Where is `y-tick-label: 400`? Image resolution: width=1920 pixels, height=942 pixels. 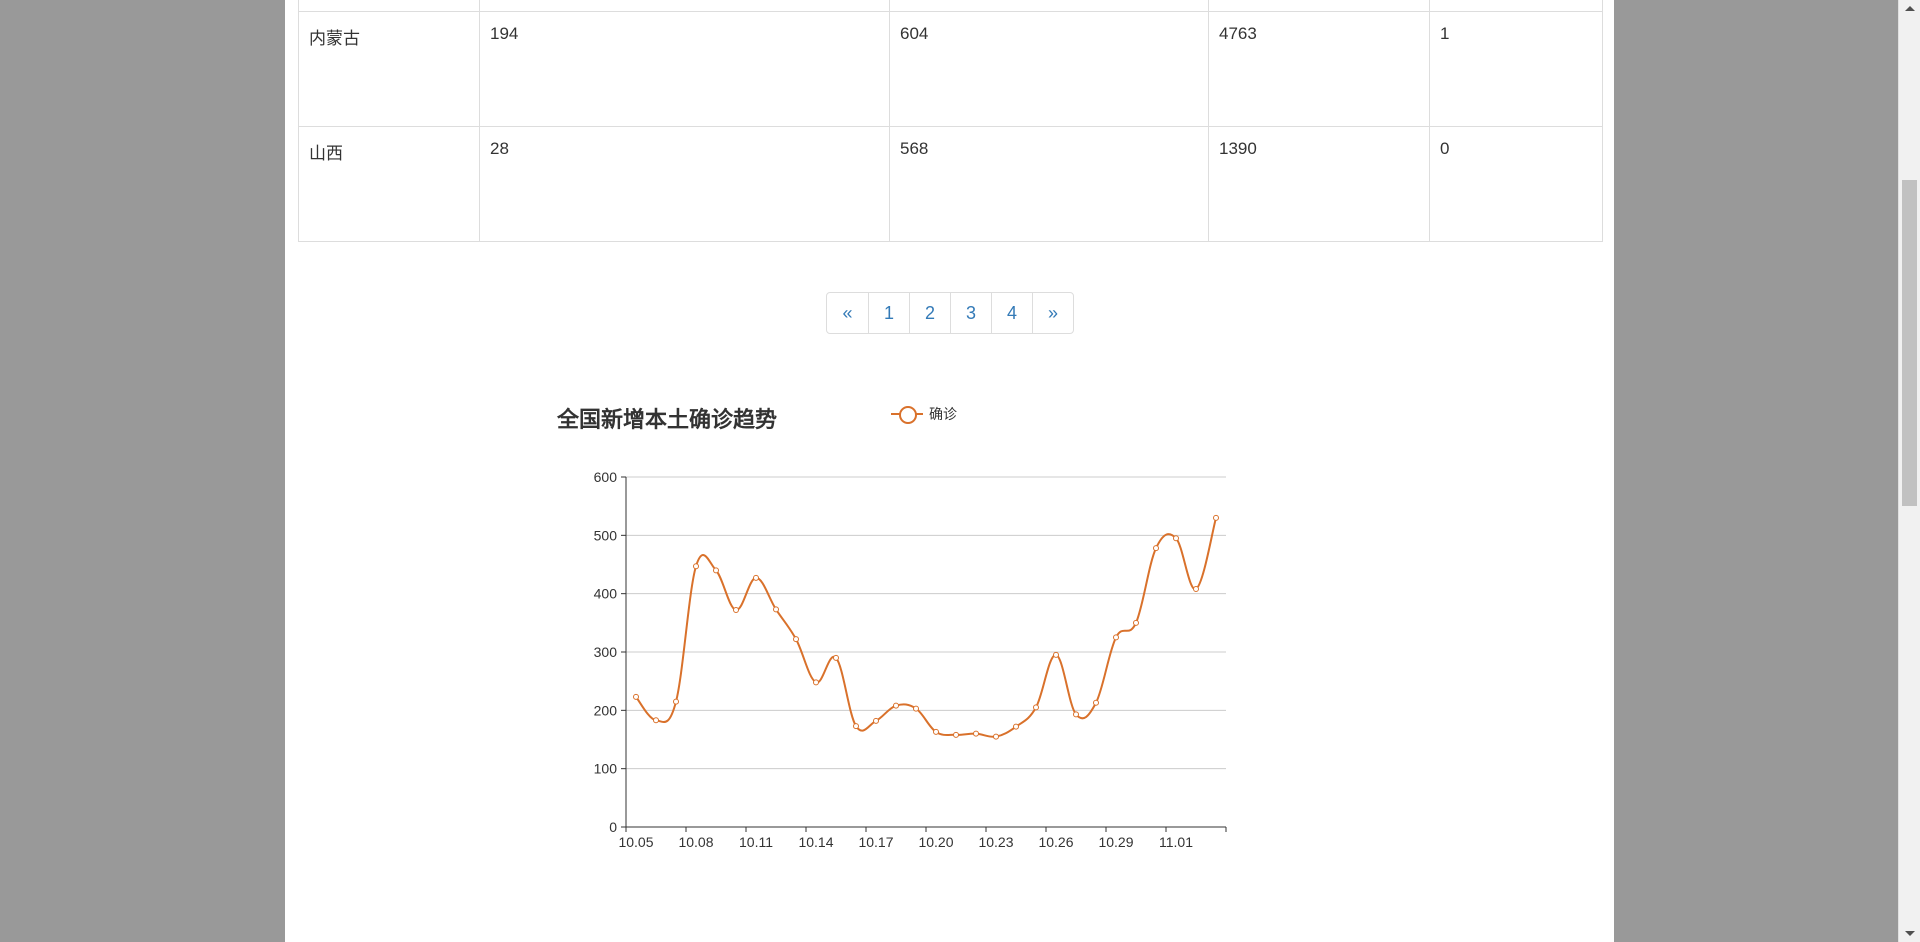
y-tick-label: 400 is located at coordinates (606, 594).